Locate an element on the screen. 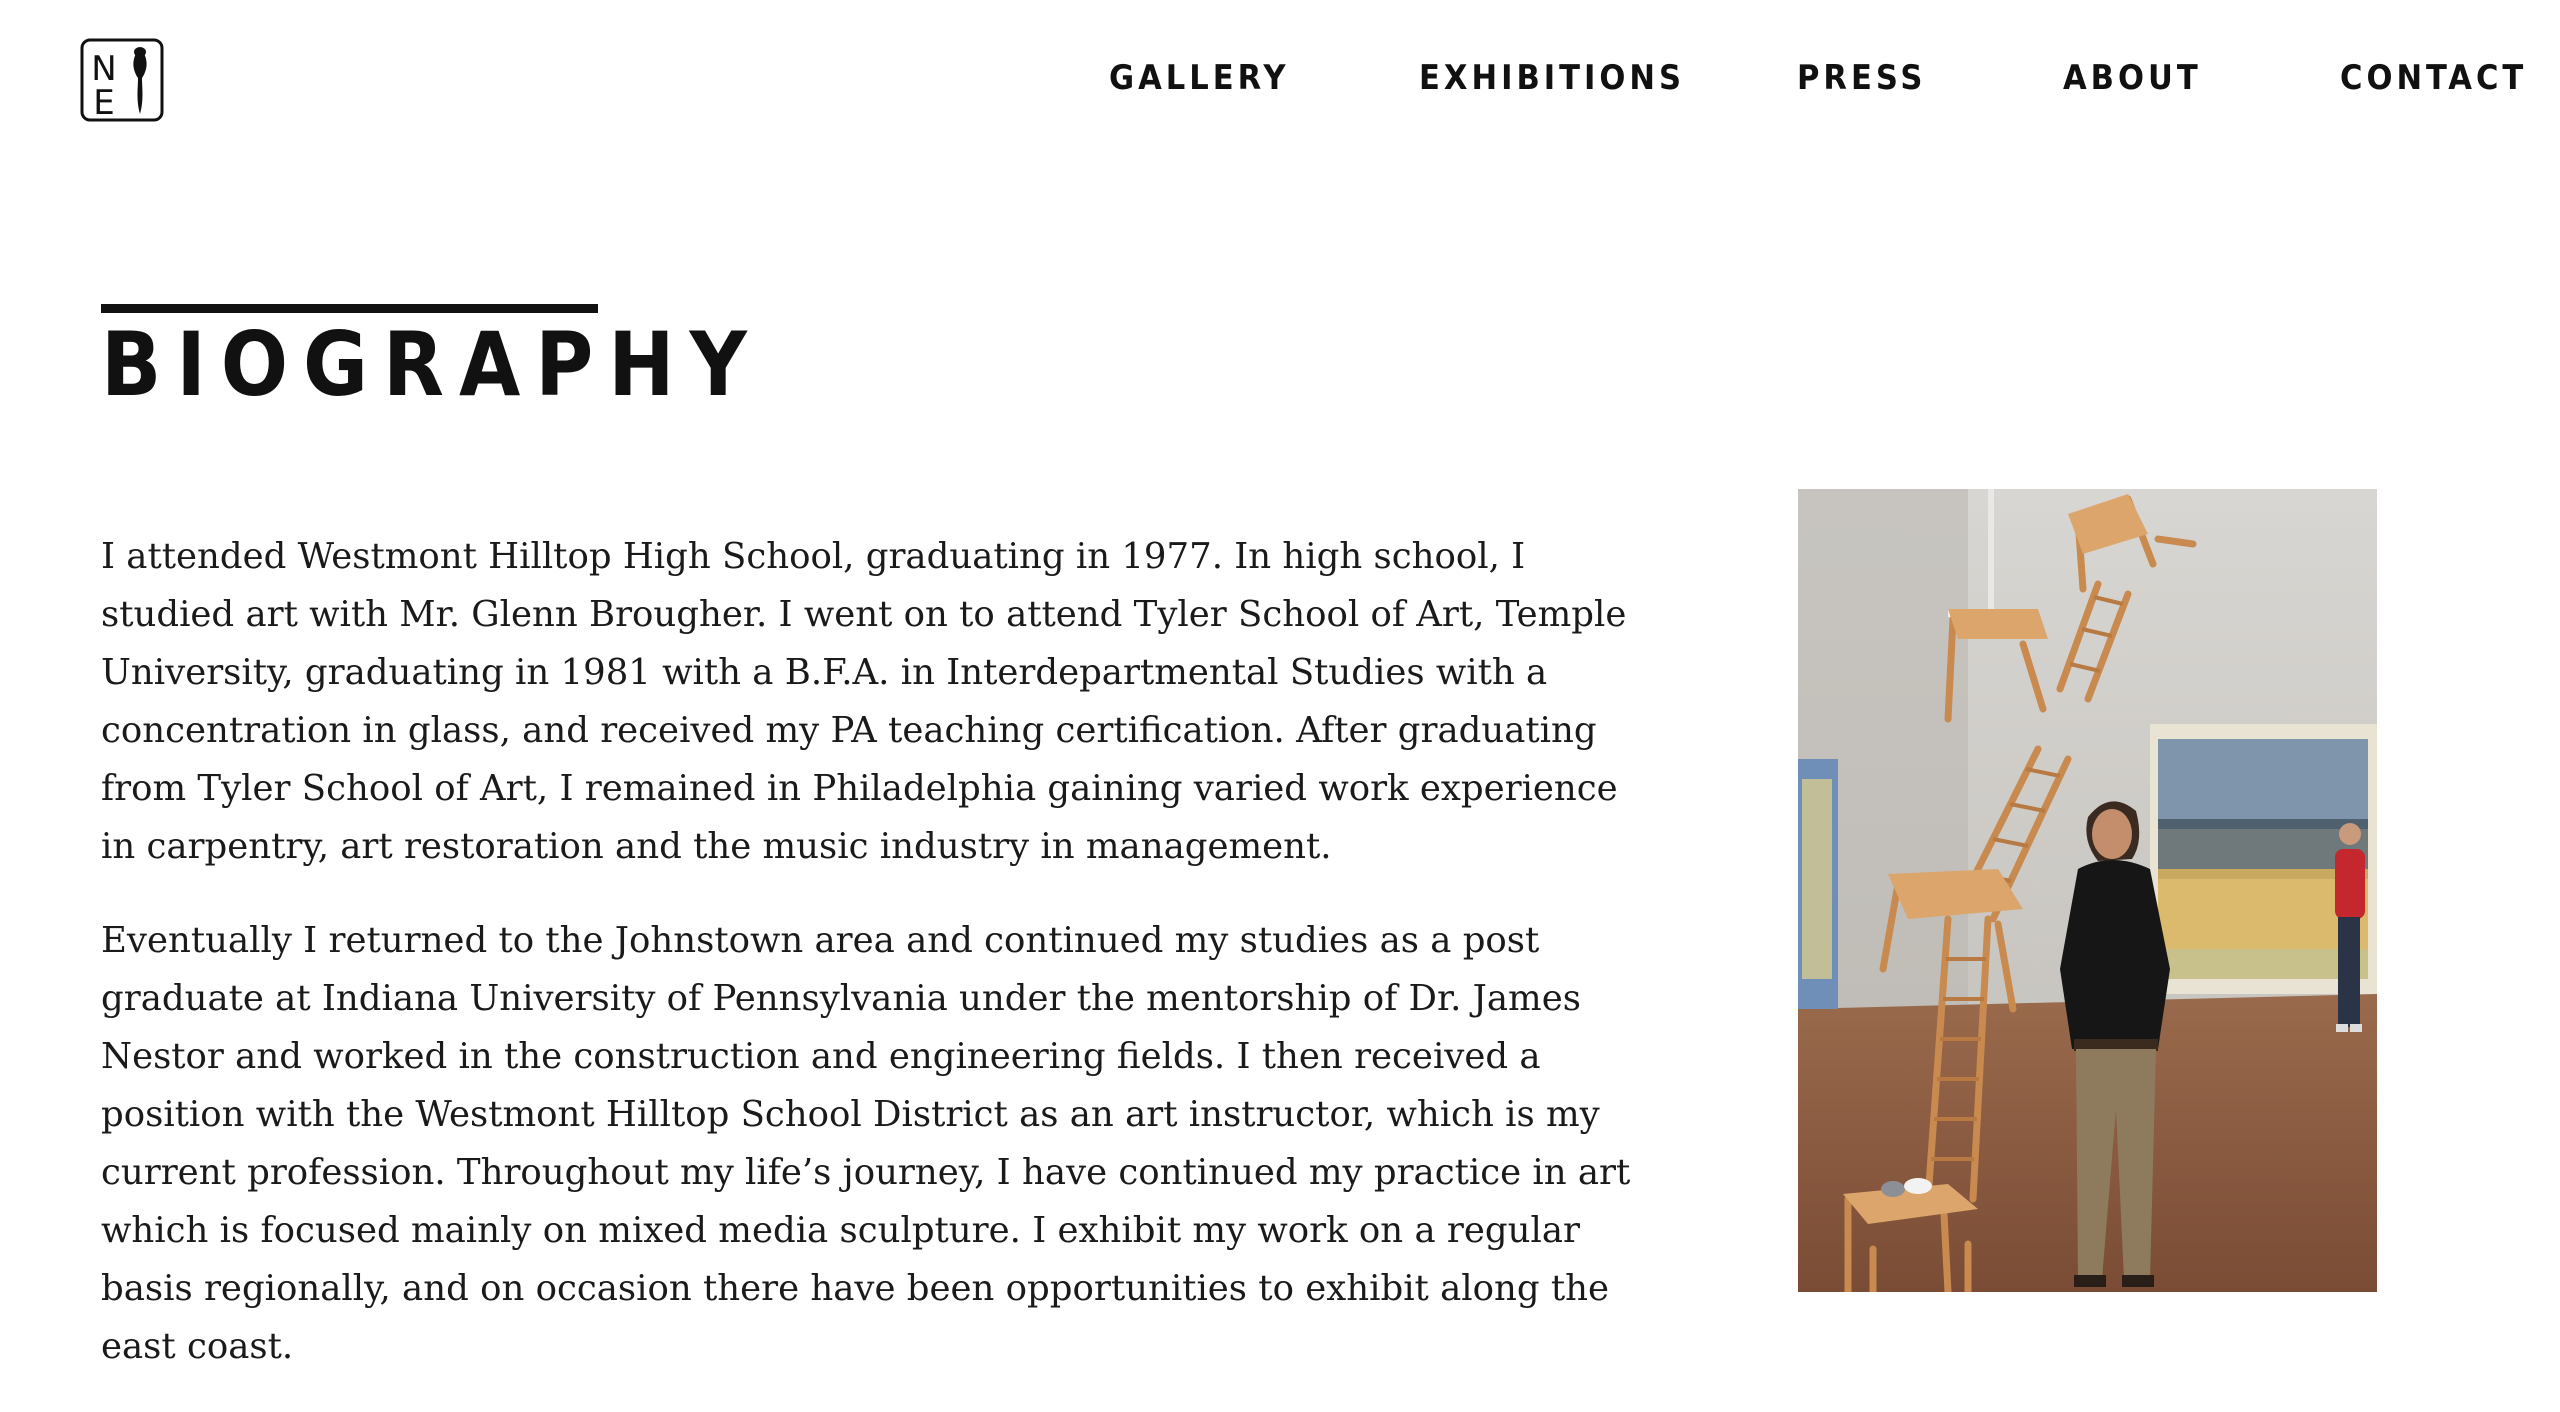 This screenshot has width=2560, height=1412. logo-mark-icon: N E is located at coordinates (122, 80).